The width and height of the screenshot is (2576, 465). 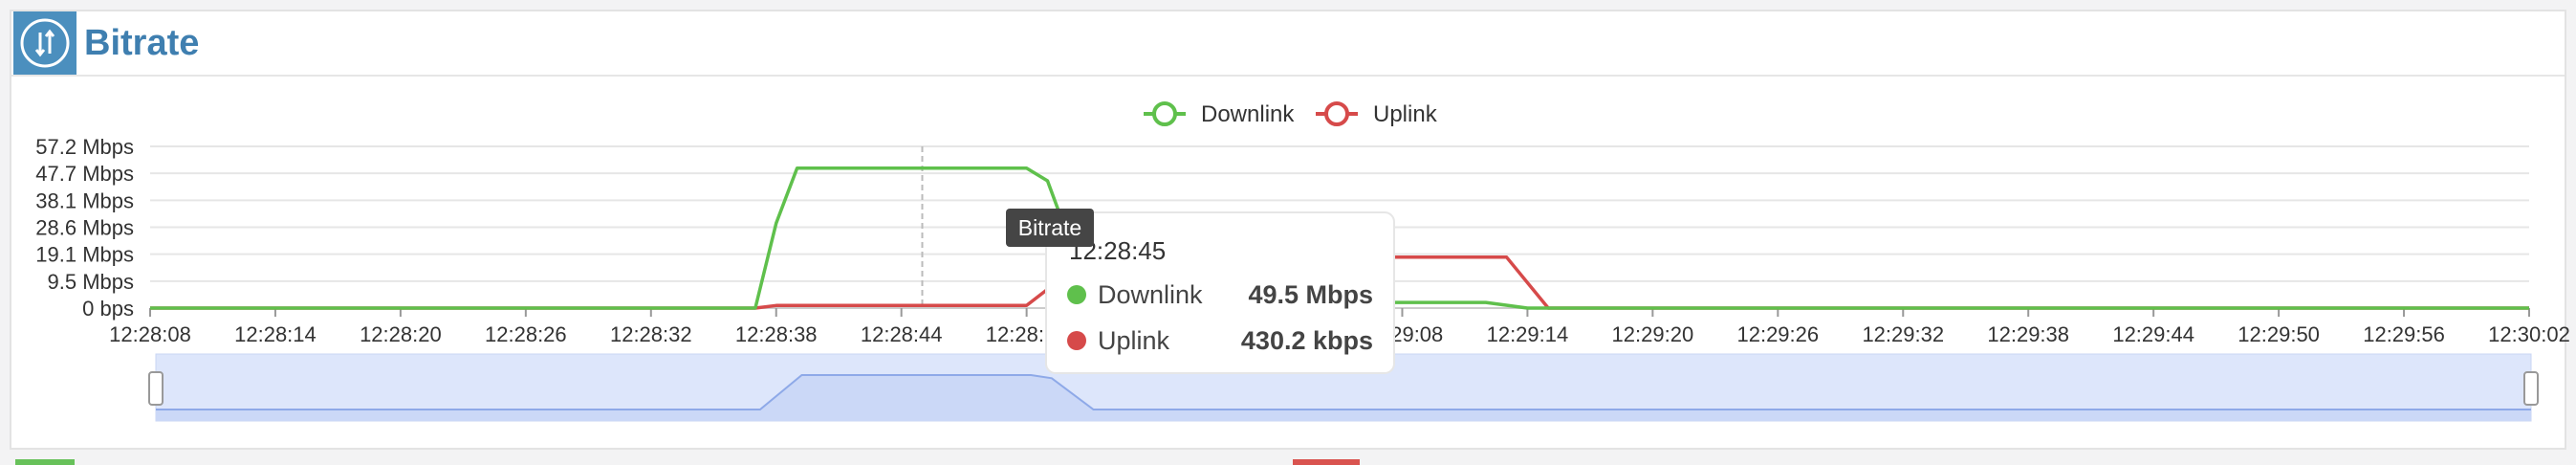 What do you see at coordinates (1076, 294) in the screenshot?
I see `tooltip-downlink-dot` at bounding box center [1076, 294].